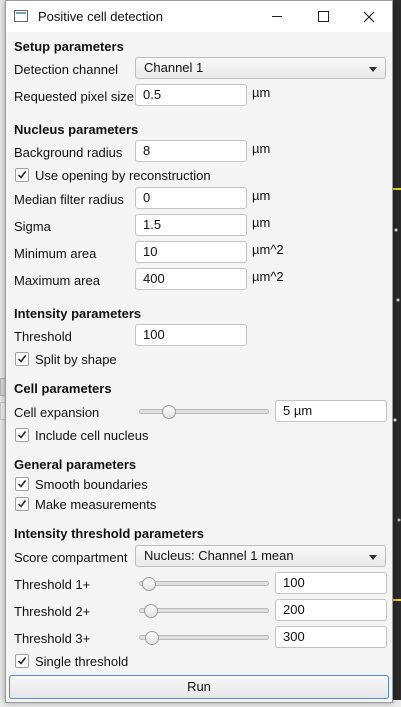  Describe the element at coordinates (331, 583) in the screenshot. I see `threshold-1-input: 100` at that location.